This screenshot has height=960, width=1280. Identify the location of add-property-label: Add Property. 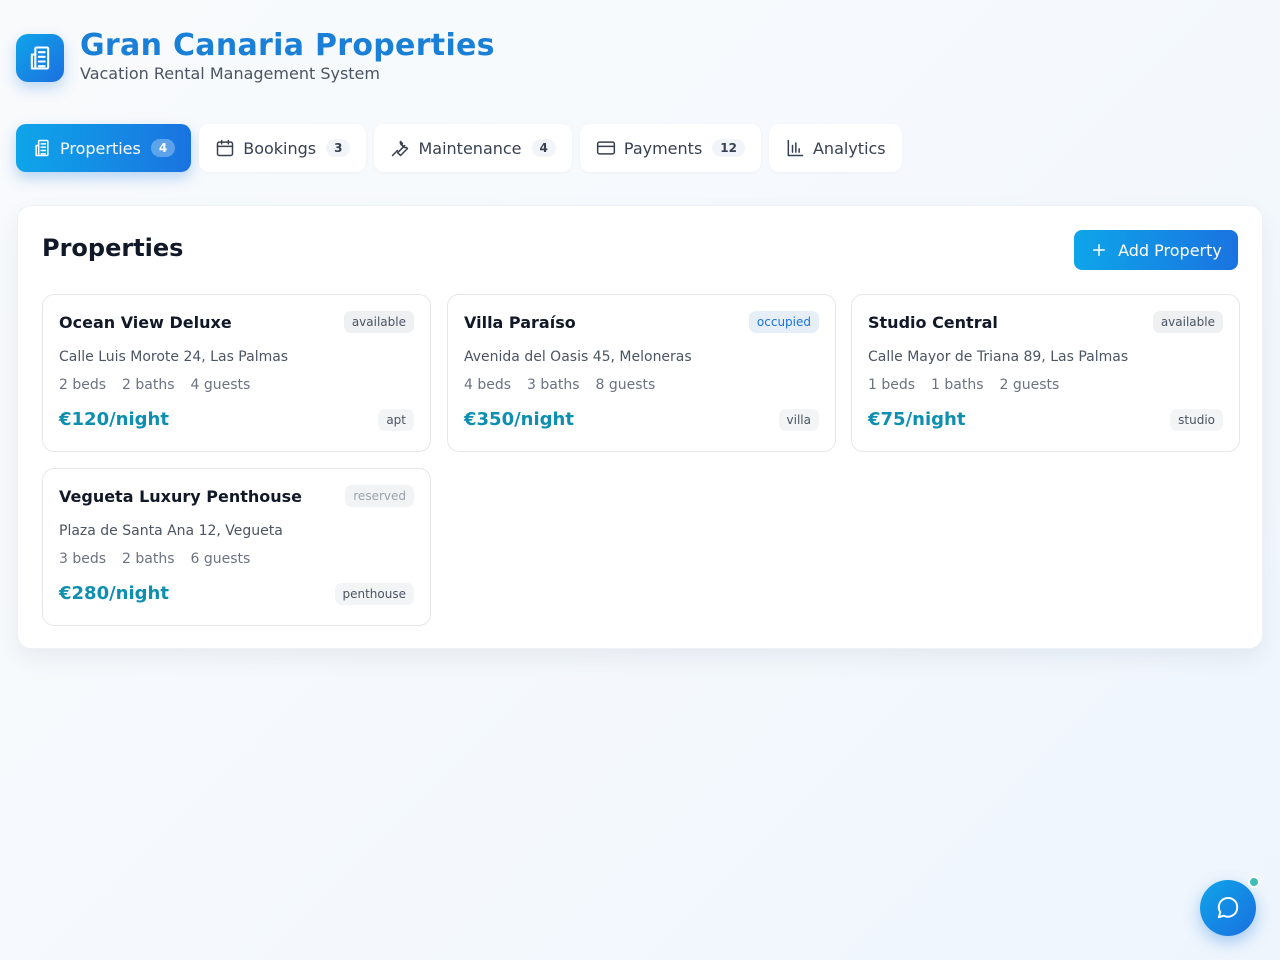
(1170, 250).